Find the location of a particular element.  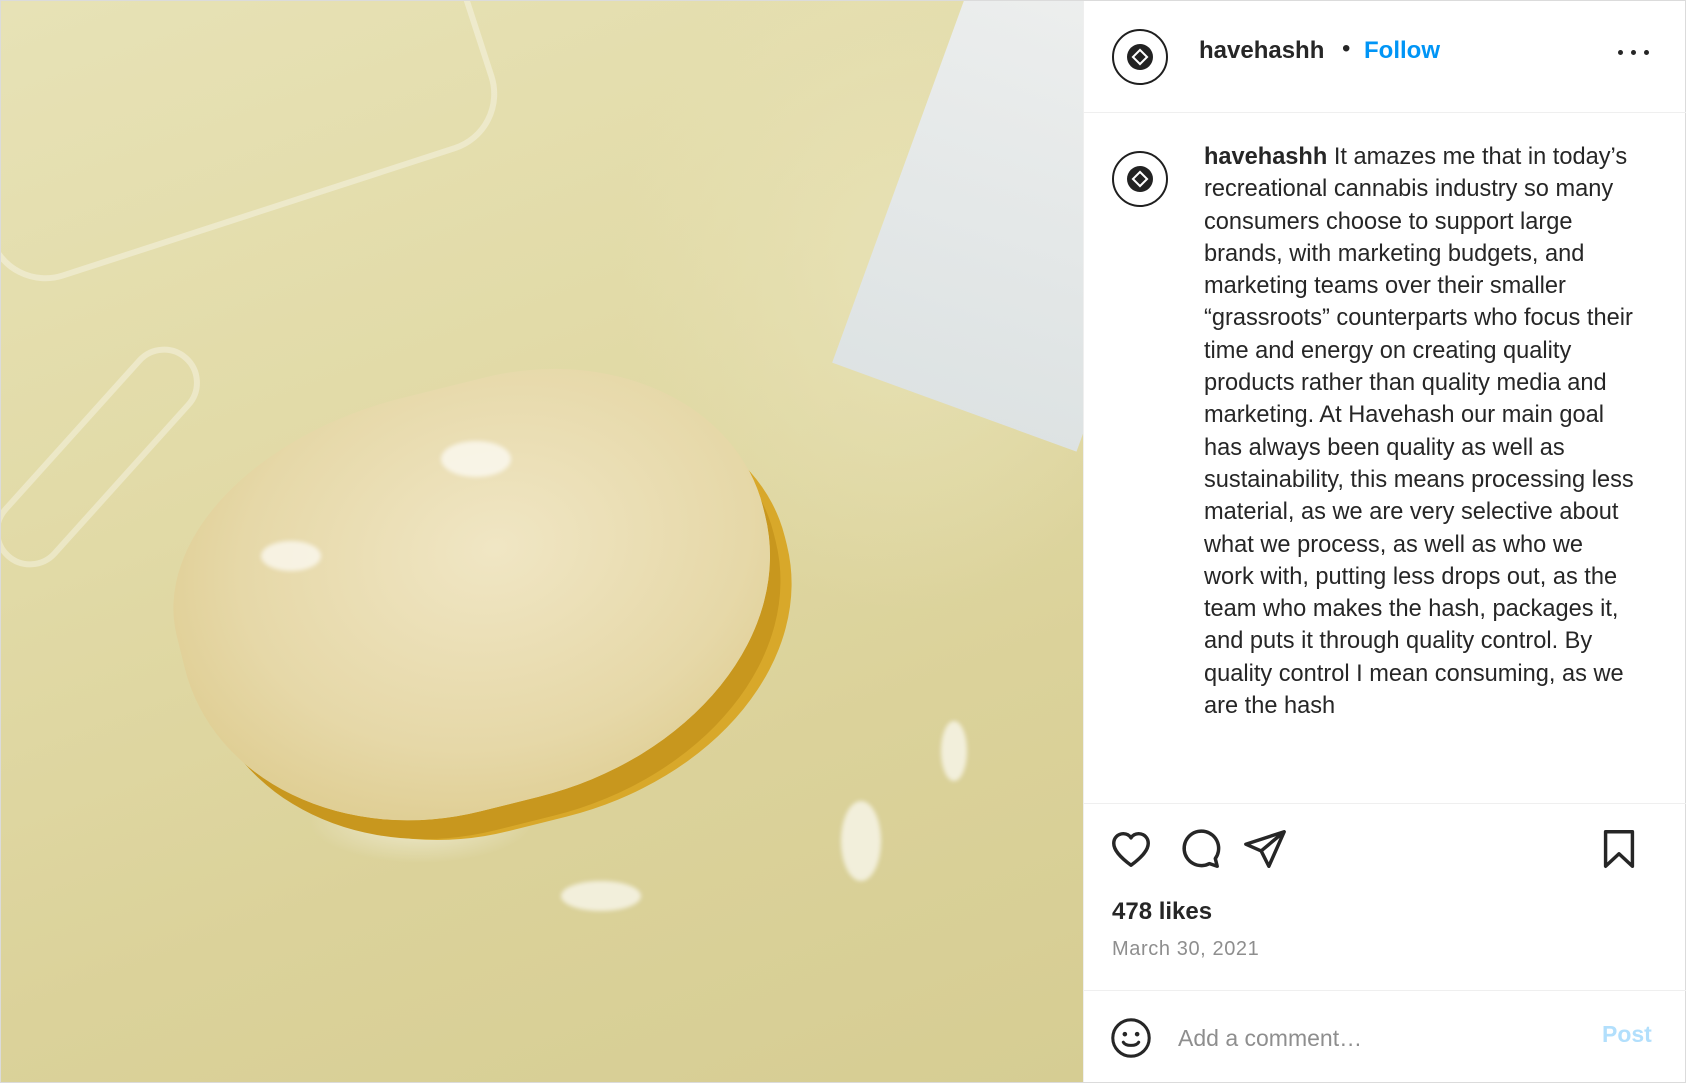

heart-icon is located at coordinates (1131, 849).